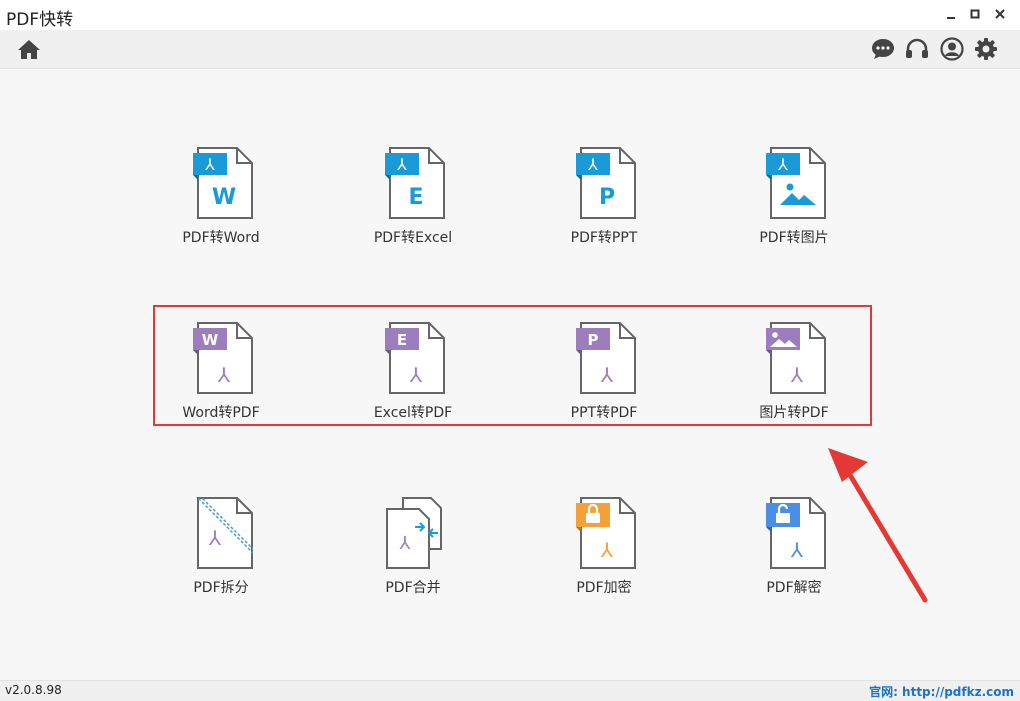 This screenshot has width=1020, height=701. I want to click on toolbar, so click(510, 49).